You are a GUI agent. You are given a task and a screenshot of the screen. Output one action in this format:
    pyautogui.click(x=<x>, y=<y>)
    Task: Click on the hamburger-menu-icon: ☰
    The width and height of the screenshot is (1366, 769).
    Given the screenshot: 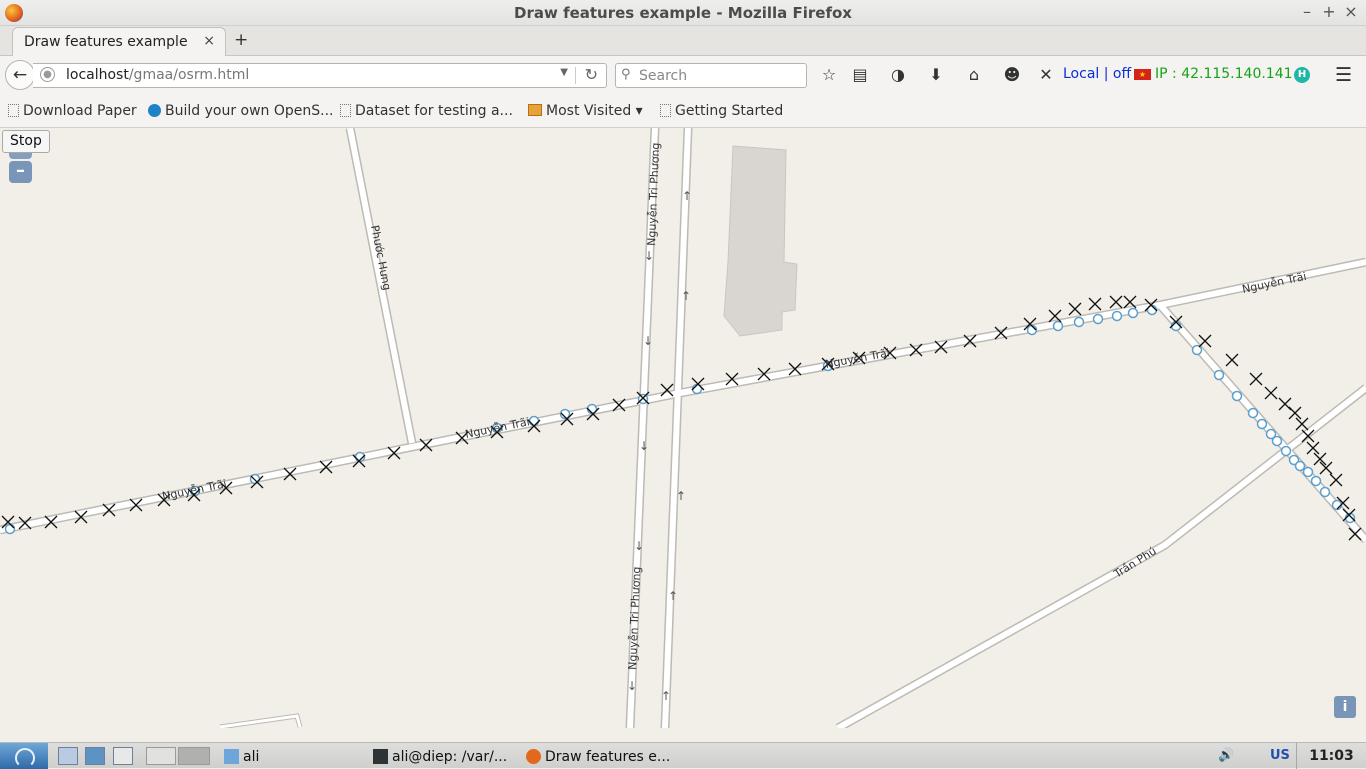 What is the action you would take?
    pyautogui.click(x=1343, y=75)
    